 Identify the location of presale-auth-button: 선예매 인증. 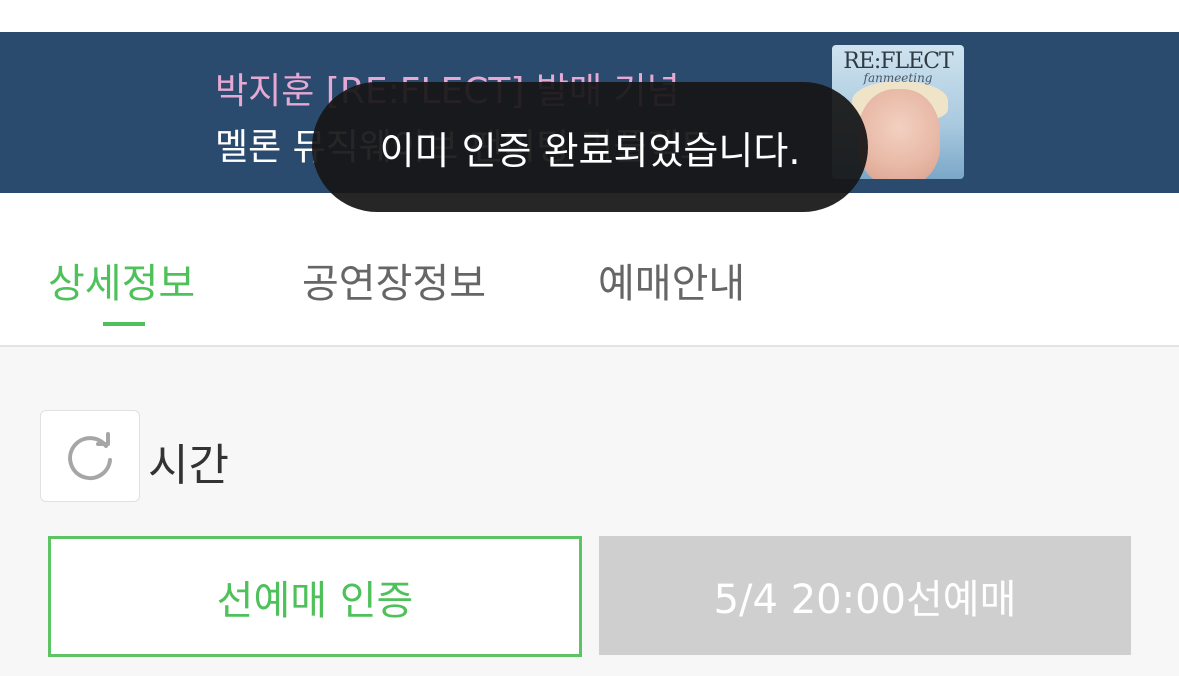
(315, 596).